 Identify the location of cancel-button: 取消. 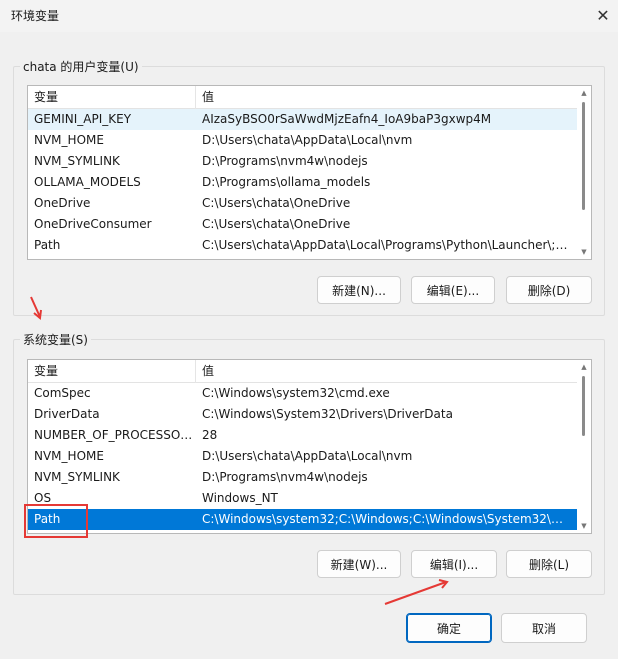
(544, 628).